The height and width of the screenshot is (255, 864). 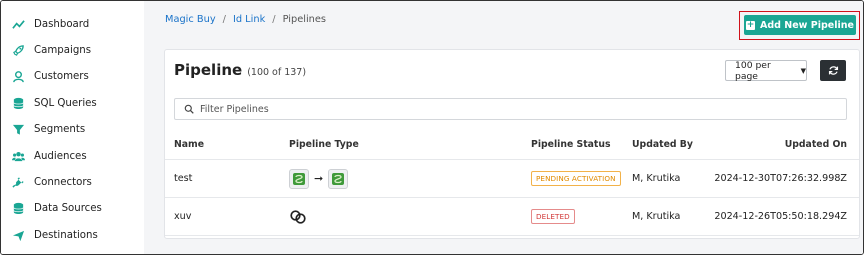 I want to click on sidebar-item-label: SQL Queries, so click(x=65, y=103).